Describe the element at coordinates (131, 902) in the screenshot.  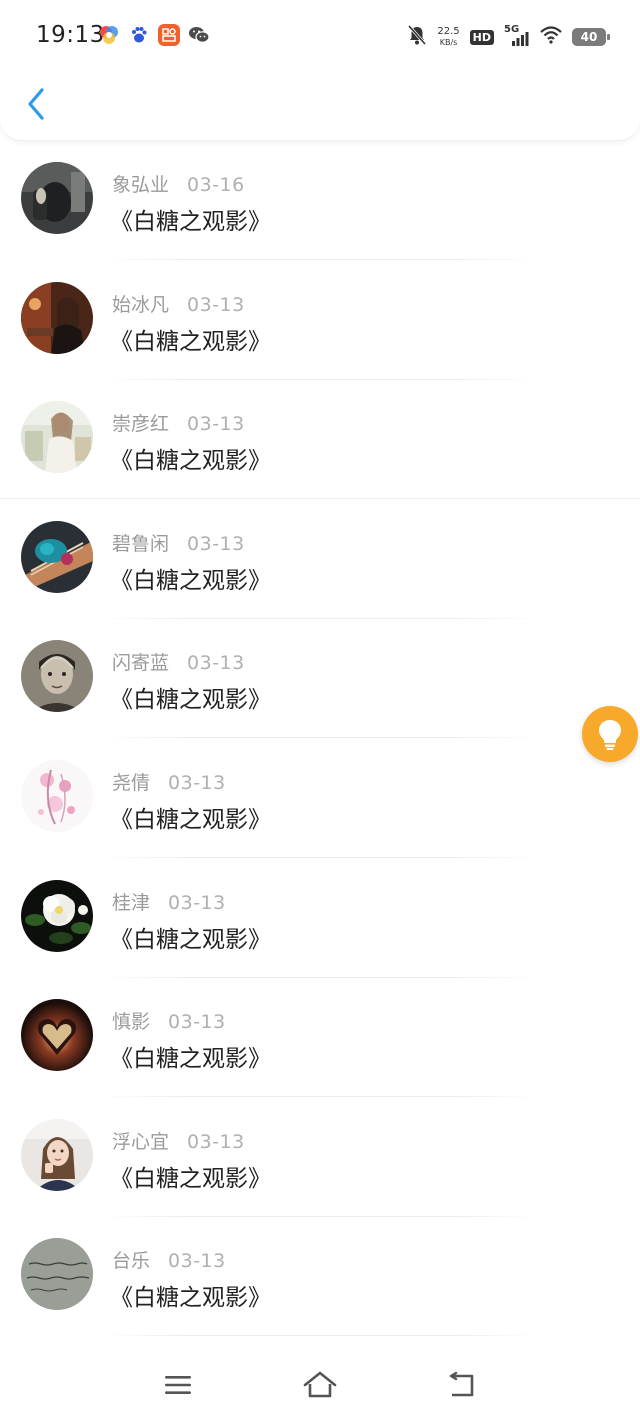
I see `author-name: 桂津` at that location.